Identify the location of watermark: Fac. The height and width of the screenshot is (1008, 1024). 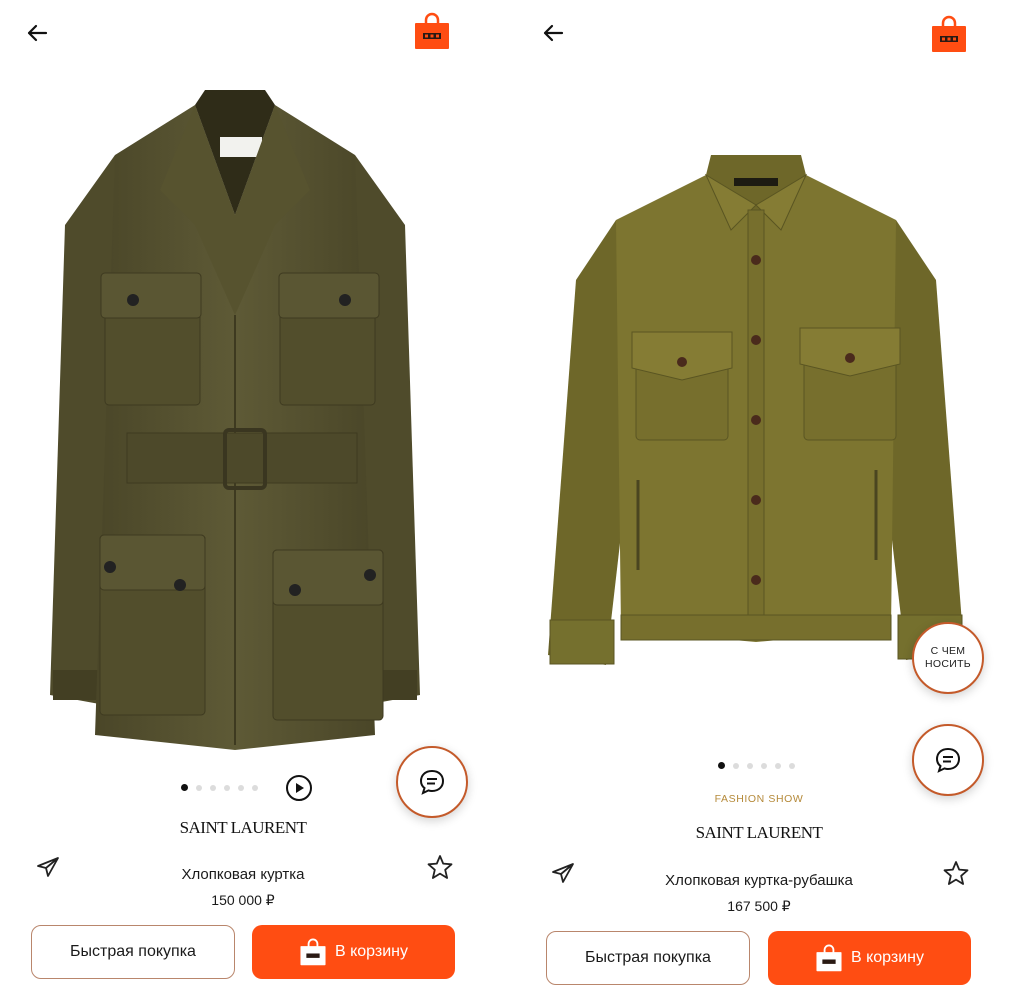
(999, 975).